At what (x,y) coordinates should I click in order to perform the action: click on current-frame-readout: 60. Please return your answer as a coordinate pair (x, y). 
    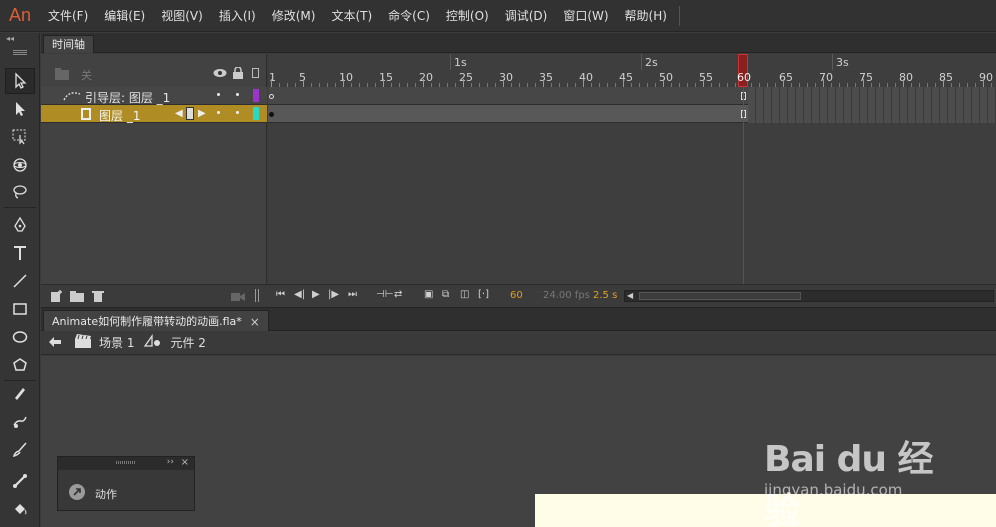
    Looking at the image, I should click on (516, 295).